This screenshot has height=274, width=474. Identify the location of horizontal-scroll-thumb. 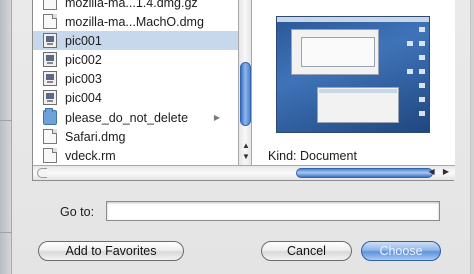
(364, 173).